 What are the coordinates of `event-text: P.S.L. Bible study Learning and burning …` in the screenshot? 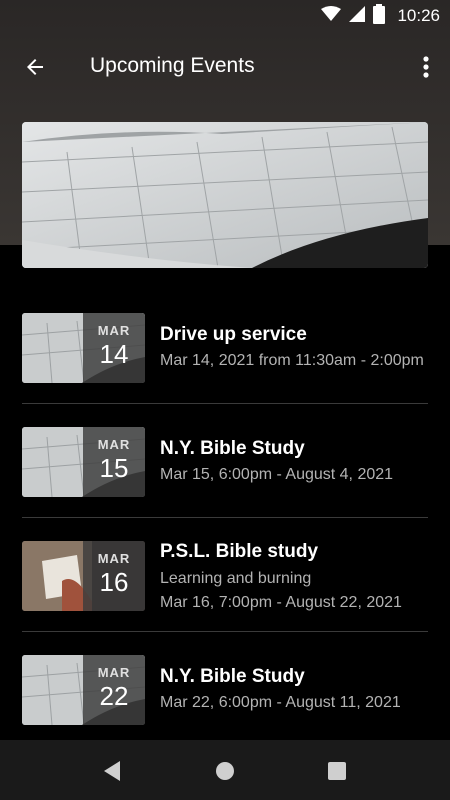 It's located at (294, 576).